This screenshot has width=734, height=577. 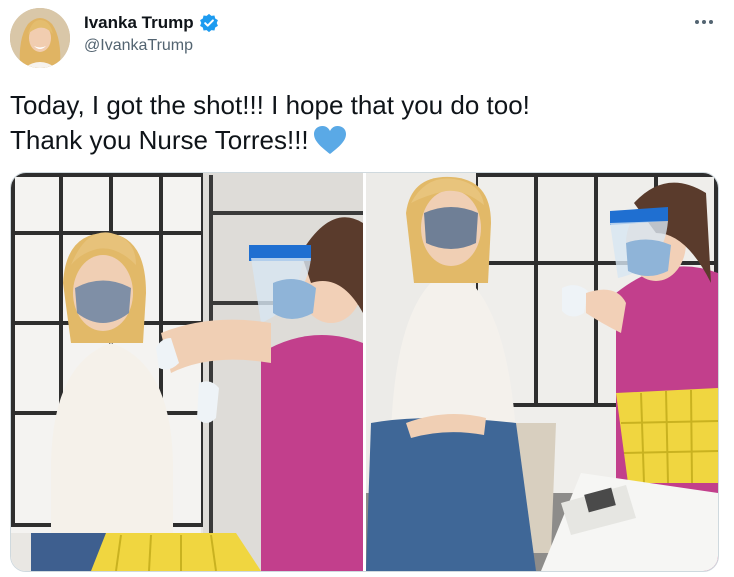 I want to click on more-options-button, so click(x=704, y=21).